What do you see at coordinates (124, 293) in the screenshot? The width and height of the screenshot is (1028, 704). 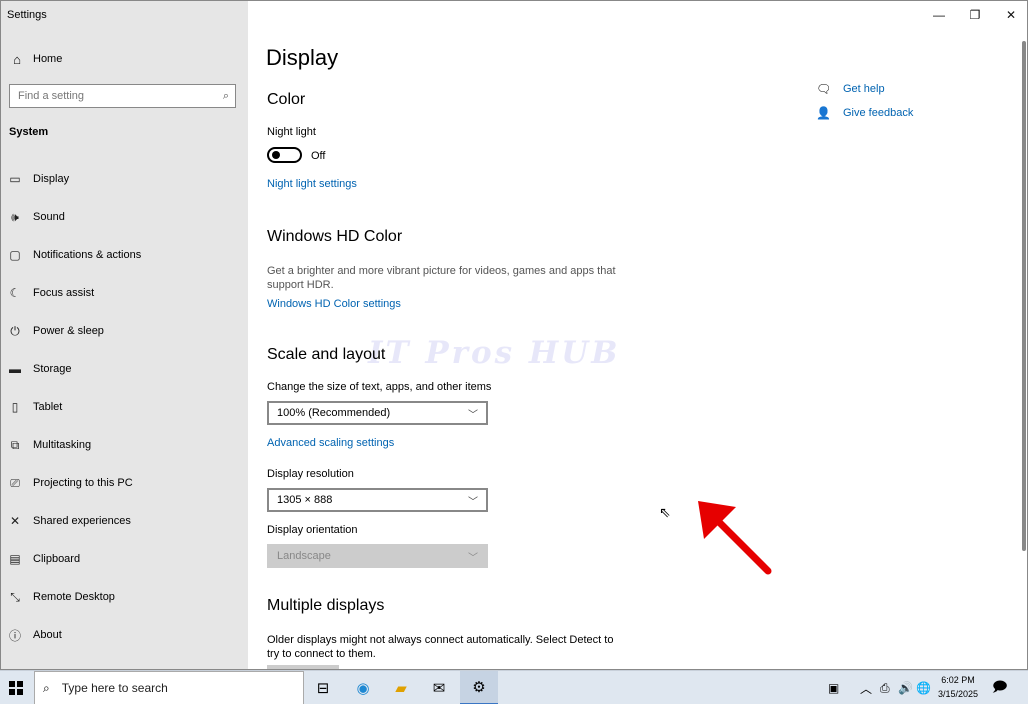 I see `sidebar-item-focus-assist: ☾ Focus assist` at bounding box center [124, 293].